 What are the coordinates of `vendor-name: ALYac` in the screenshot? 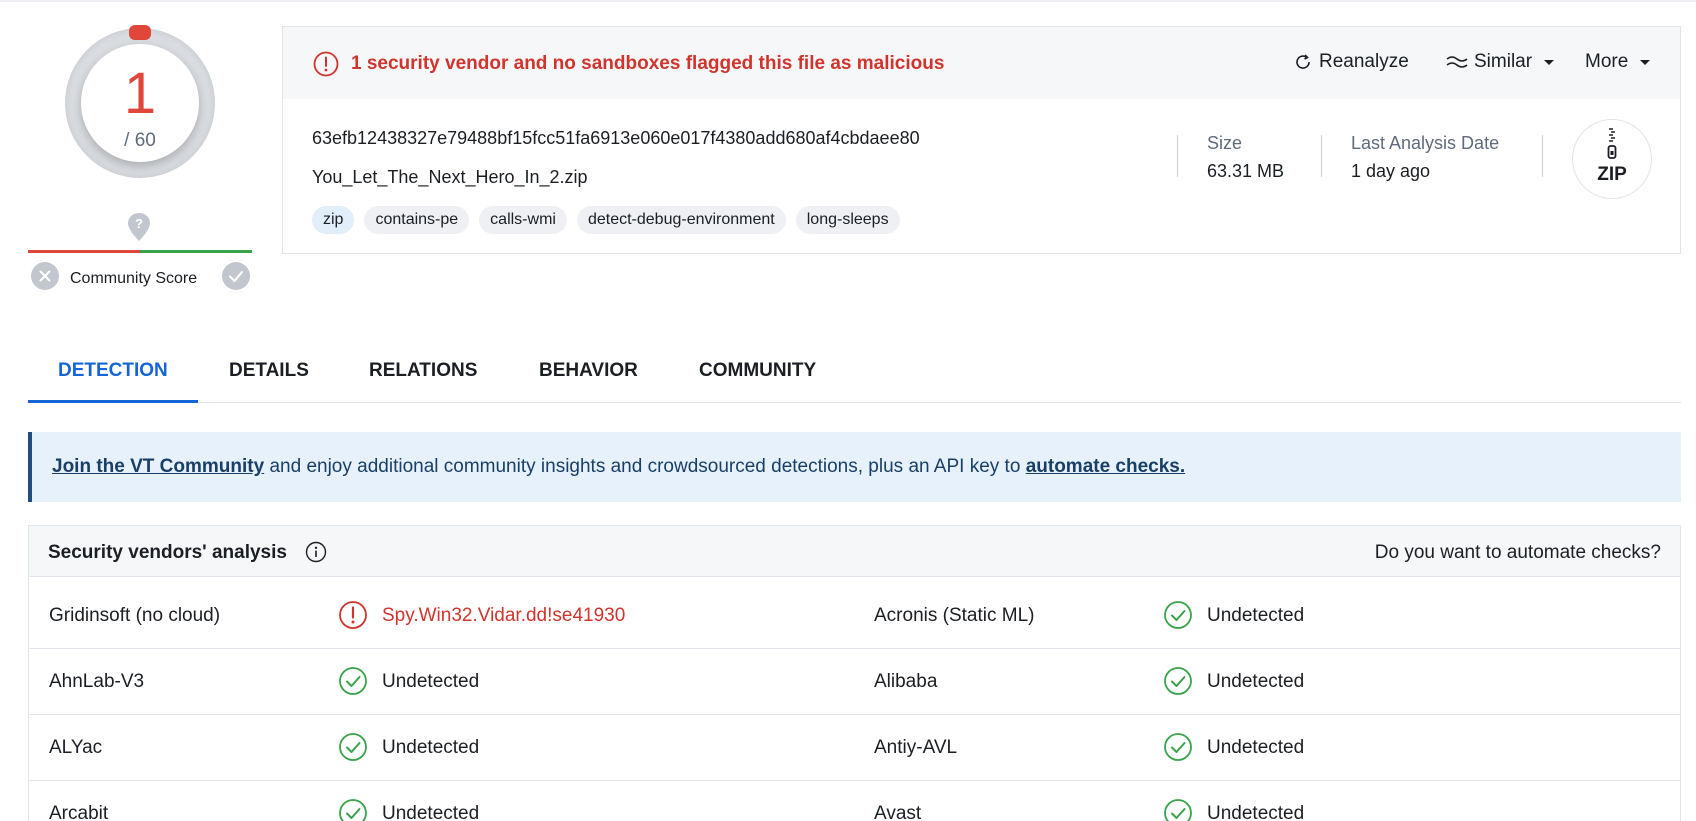 It's located at (76, 747).